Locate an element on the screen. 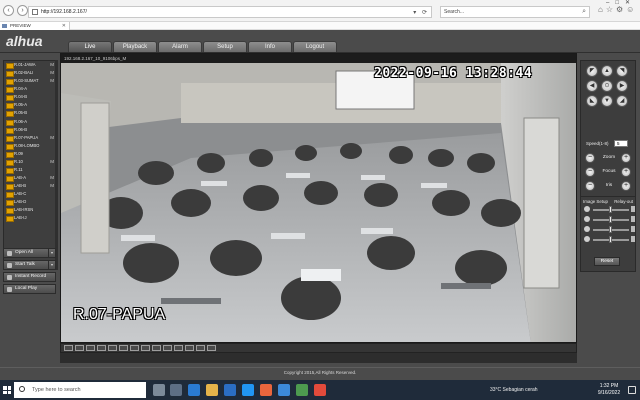  channel-item: R.04-A is located at coordinates (30, 89).